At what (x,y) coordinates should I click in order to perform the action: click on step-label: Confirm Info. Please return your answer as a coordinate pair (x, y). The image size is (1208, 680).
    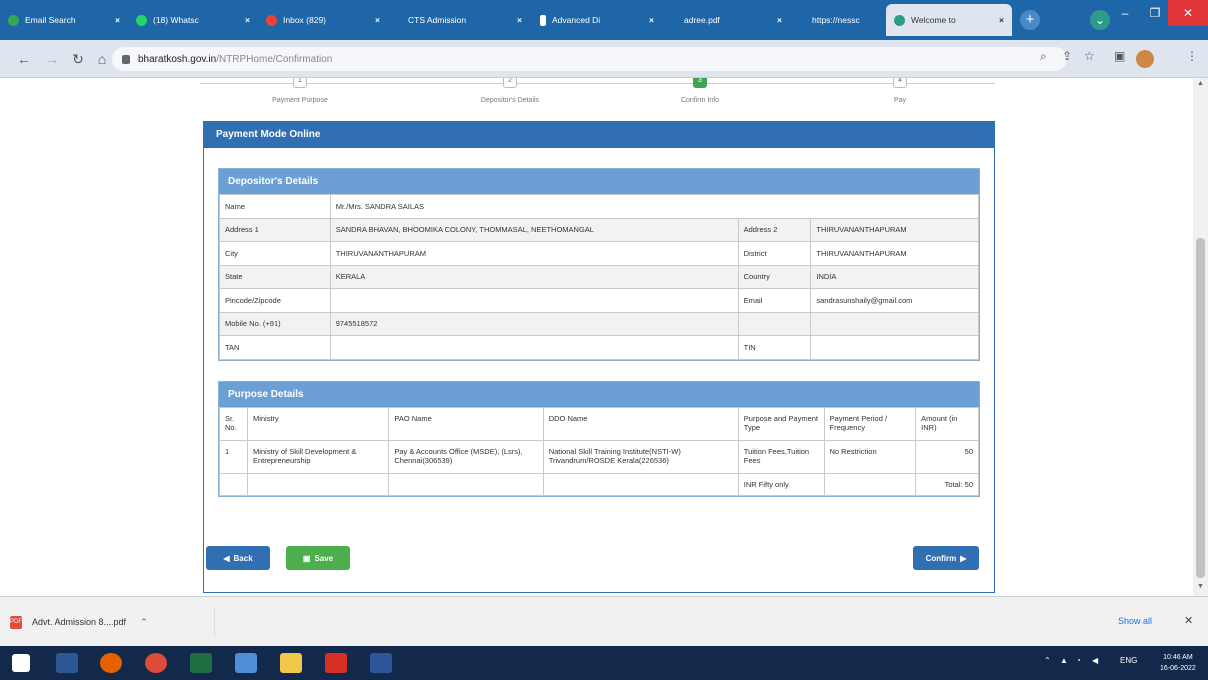
    Looking at the image, I should click on (700, 100).